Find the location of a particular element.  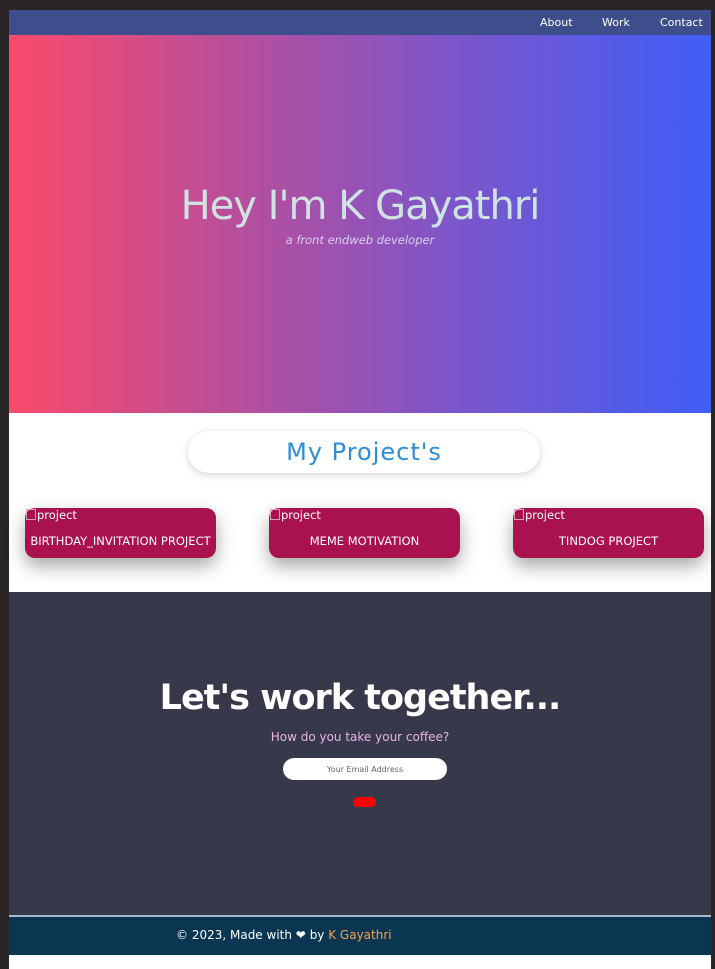

hero-subtitle: a front endweb developer is located at coordinates (360, 240).